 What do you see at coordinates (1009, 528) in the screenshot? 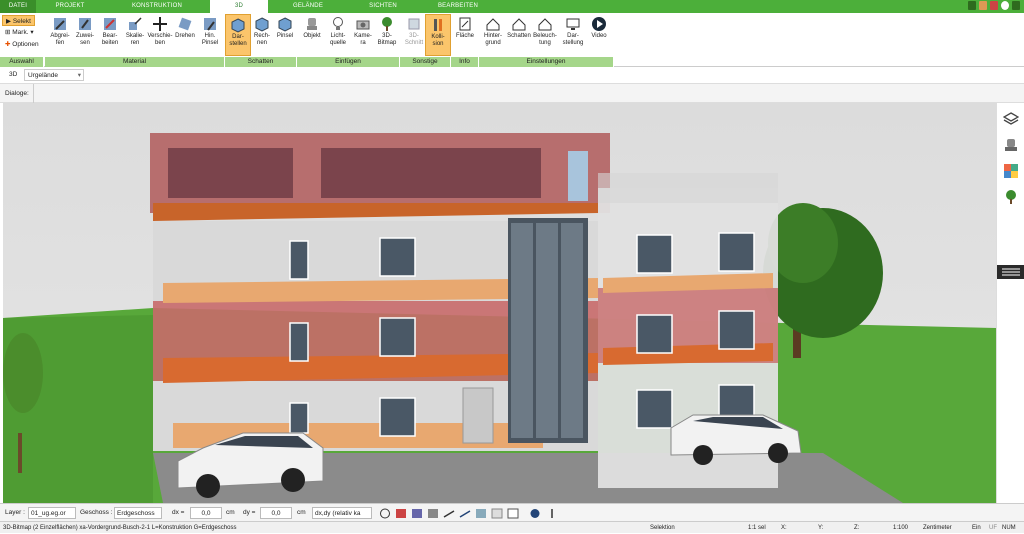
I see `status-num: NUM` at bounding box center [1009, 528].